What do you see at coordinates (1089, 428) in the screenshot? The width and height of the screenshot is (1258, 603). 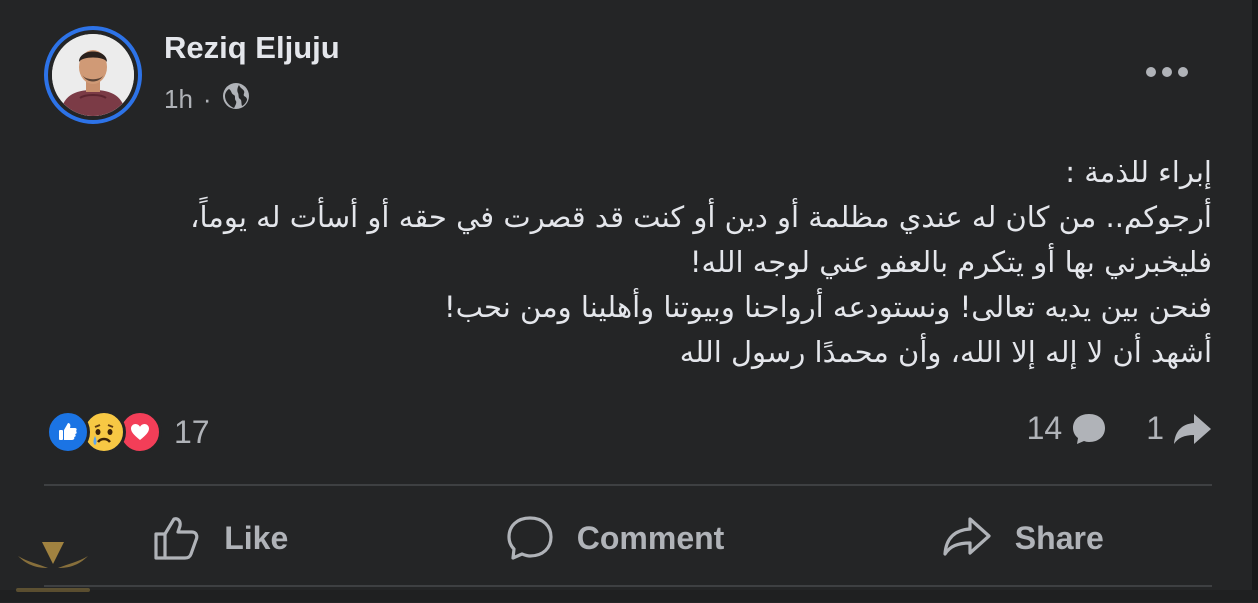 I see `comment-bubble-icon` at bounding box center [1089, 428].